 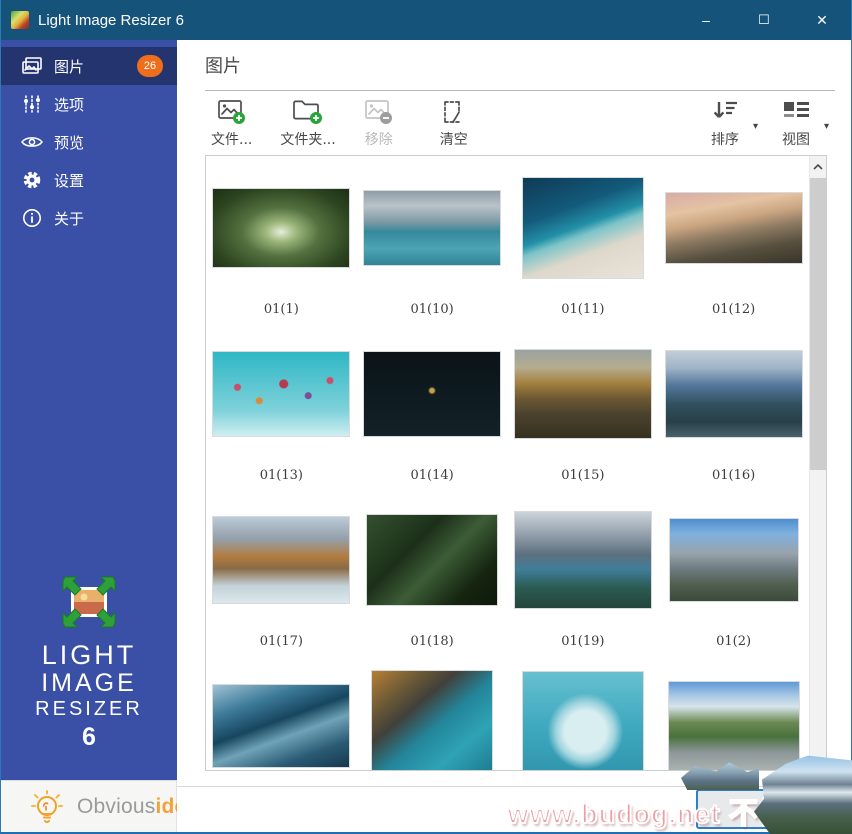 What do you see at coordinates (725, 111) in the screenshot?
I see `sort-icon` at bounding box center [725, 111].